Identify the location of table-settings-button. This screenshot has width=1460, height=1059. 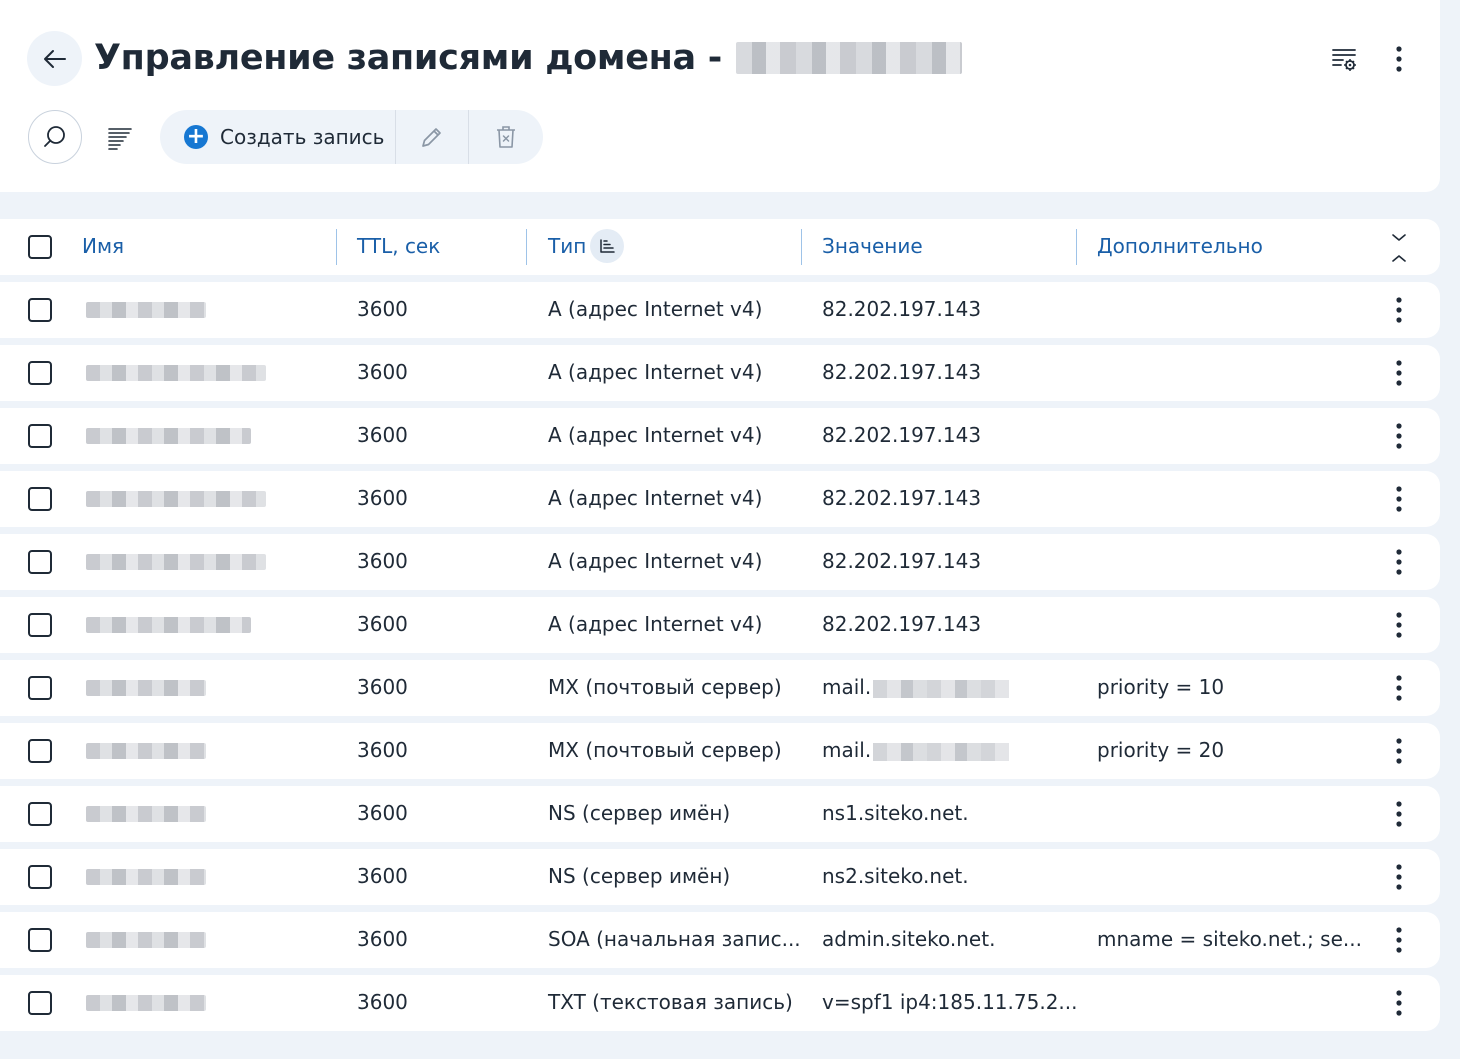
(1344, 59).